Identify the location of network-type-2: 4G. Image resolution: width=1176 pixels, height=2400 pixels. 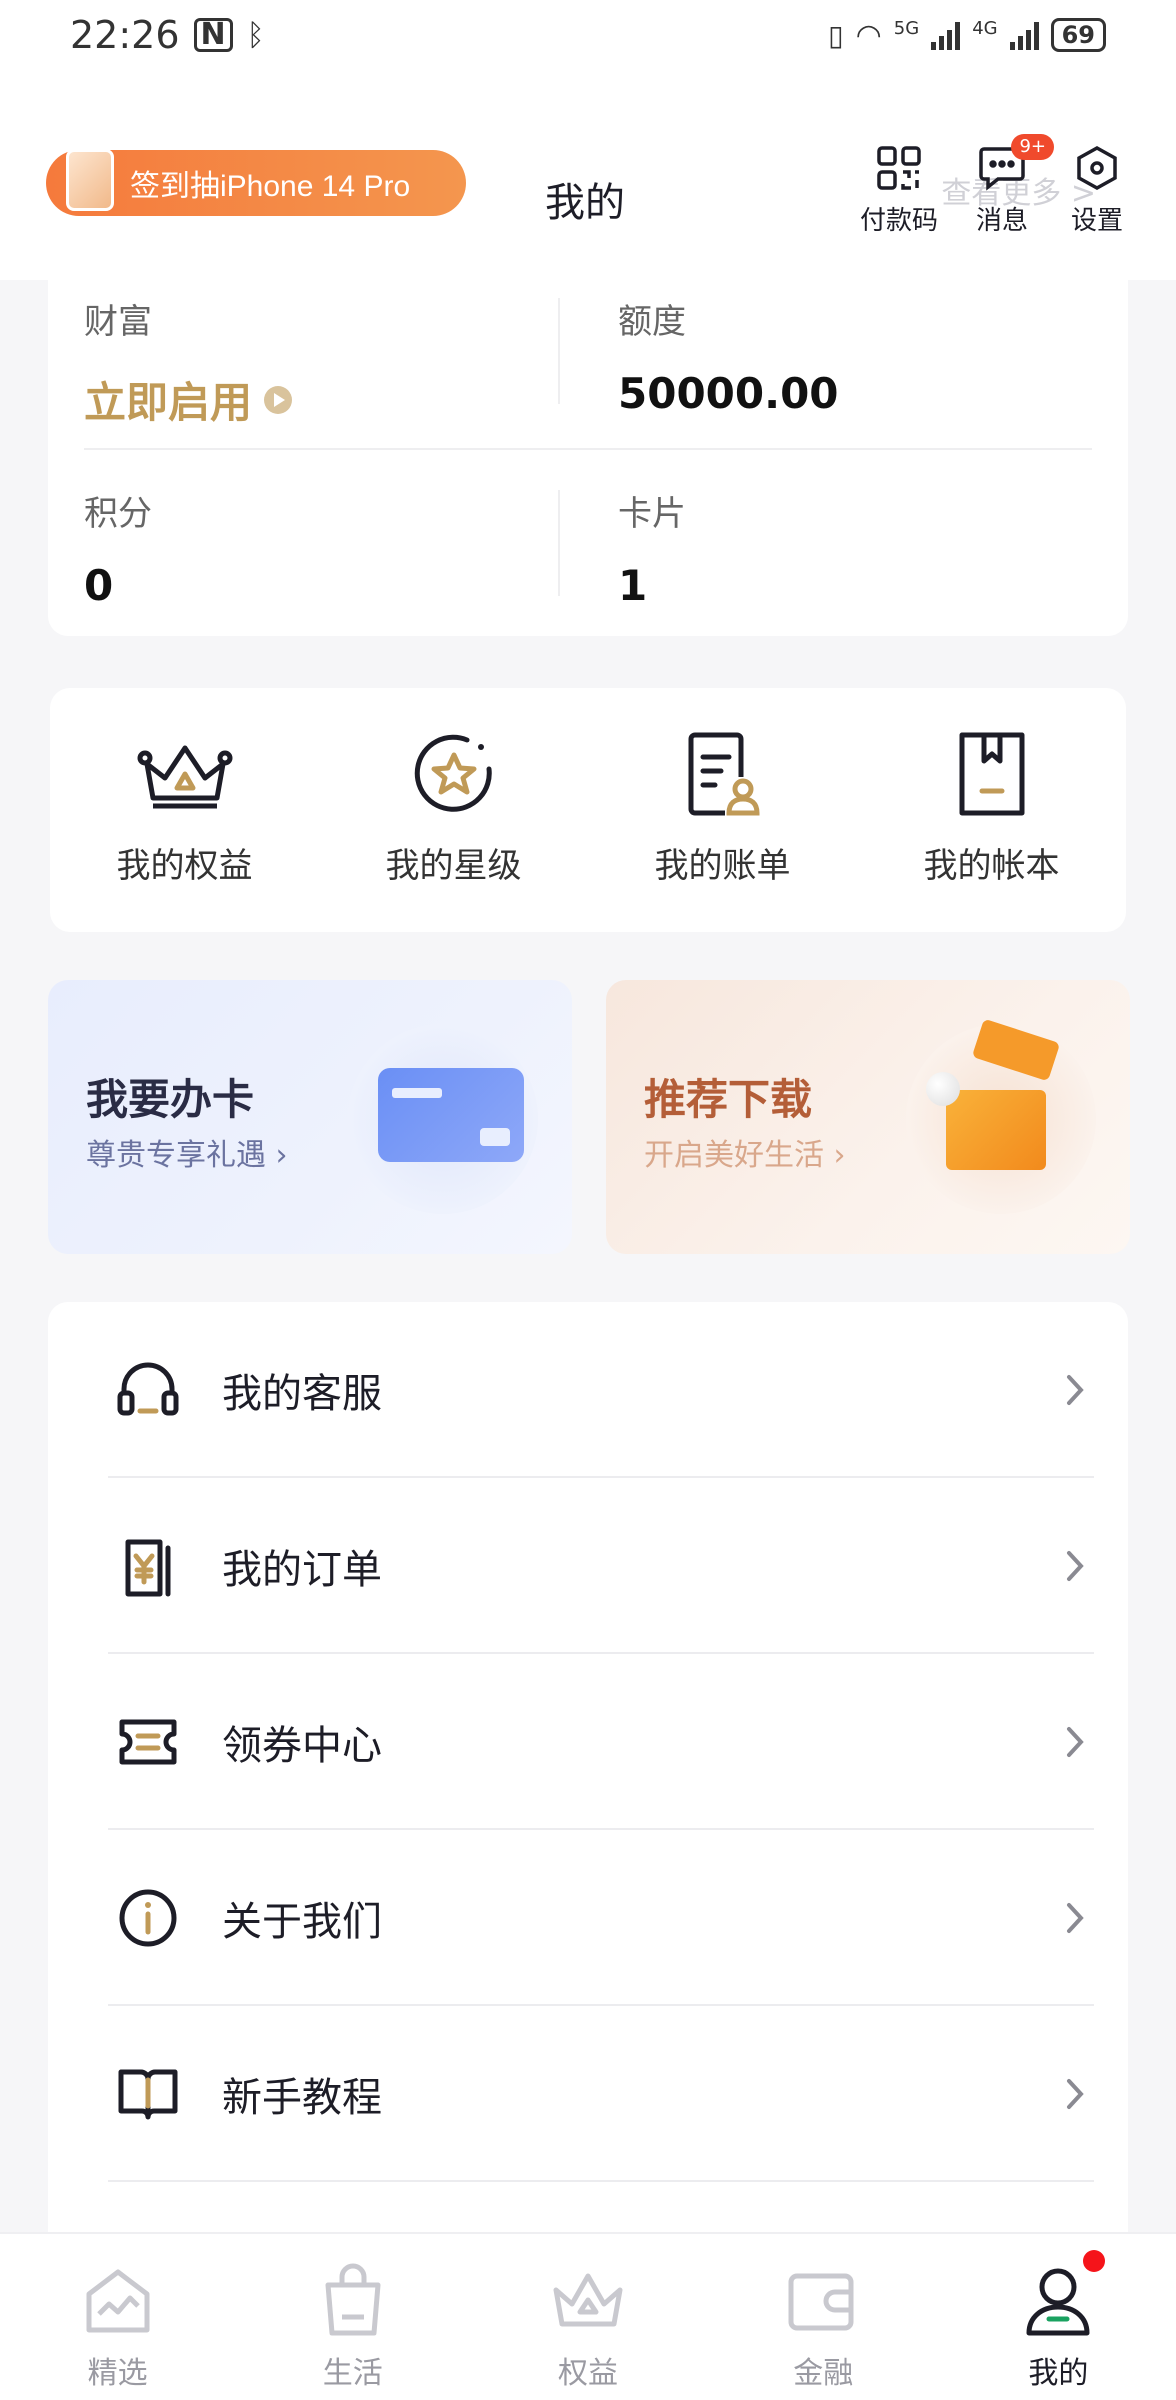
(985, 28).